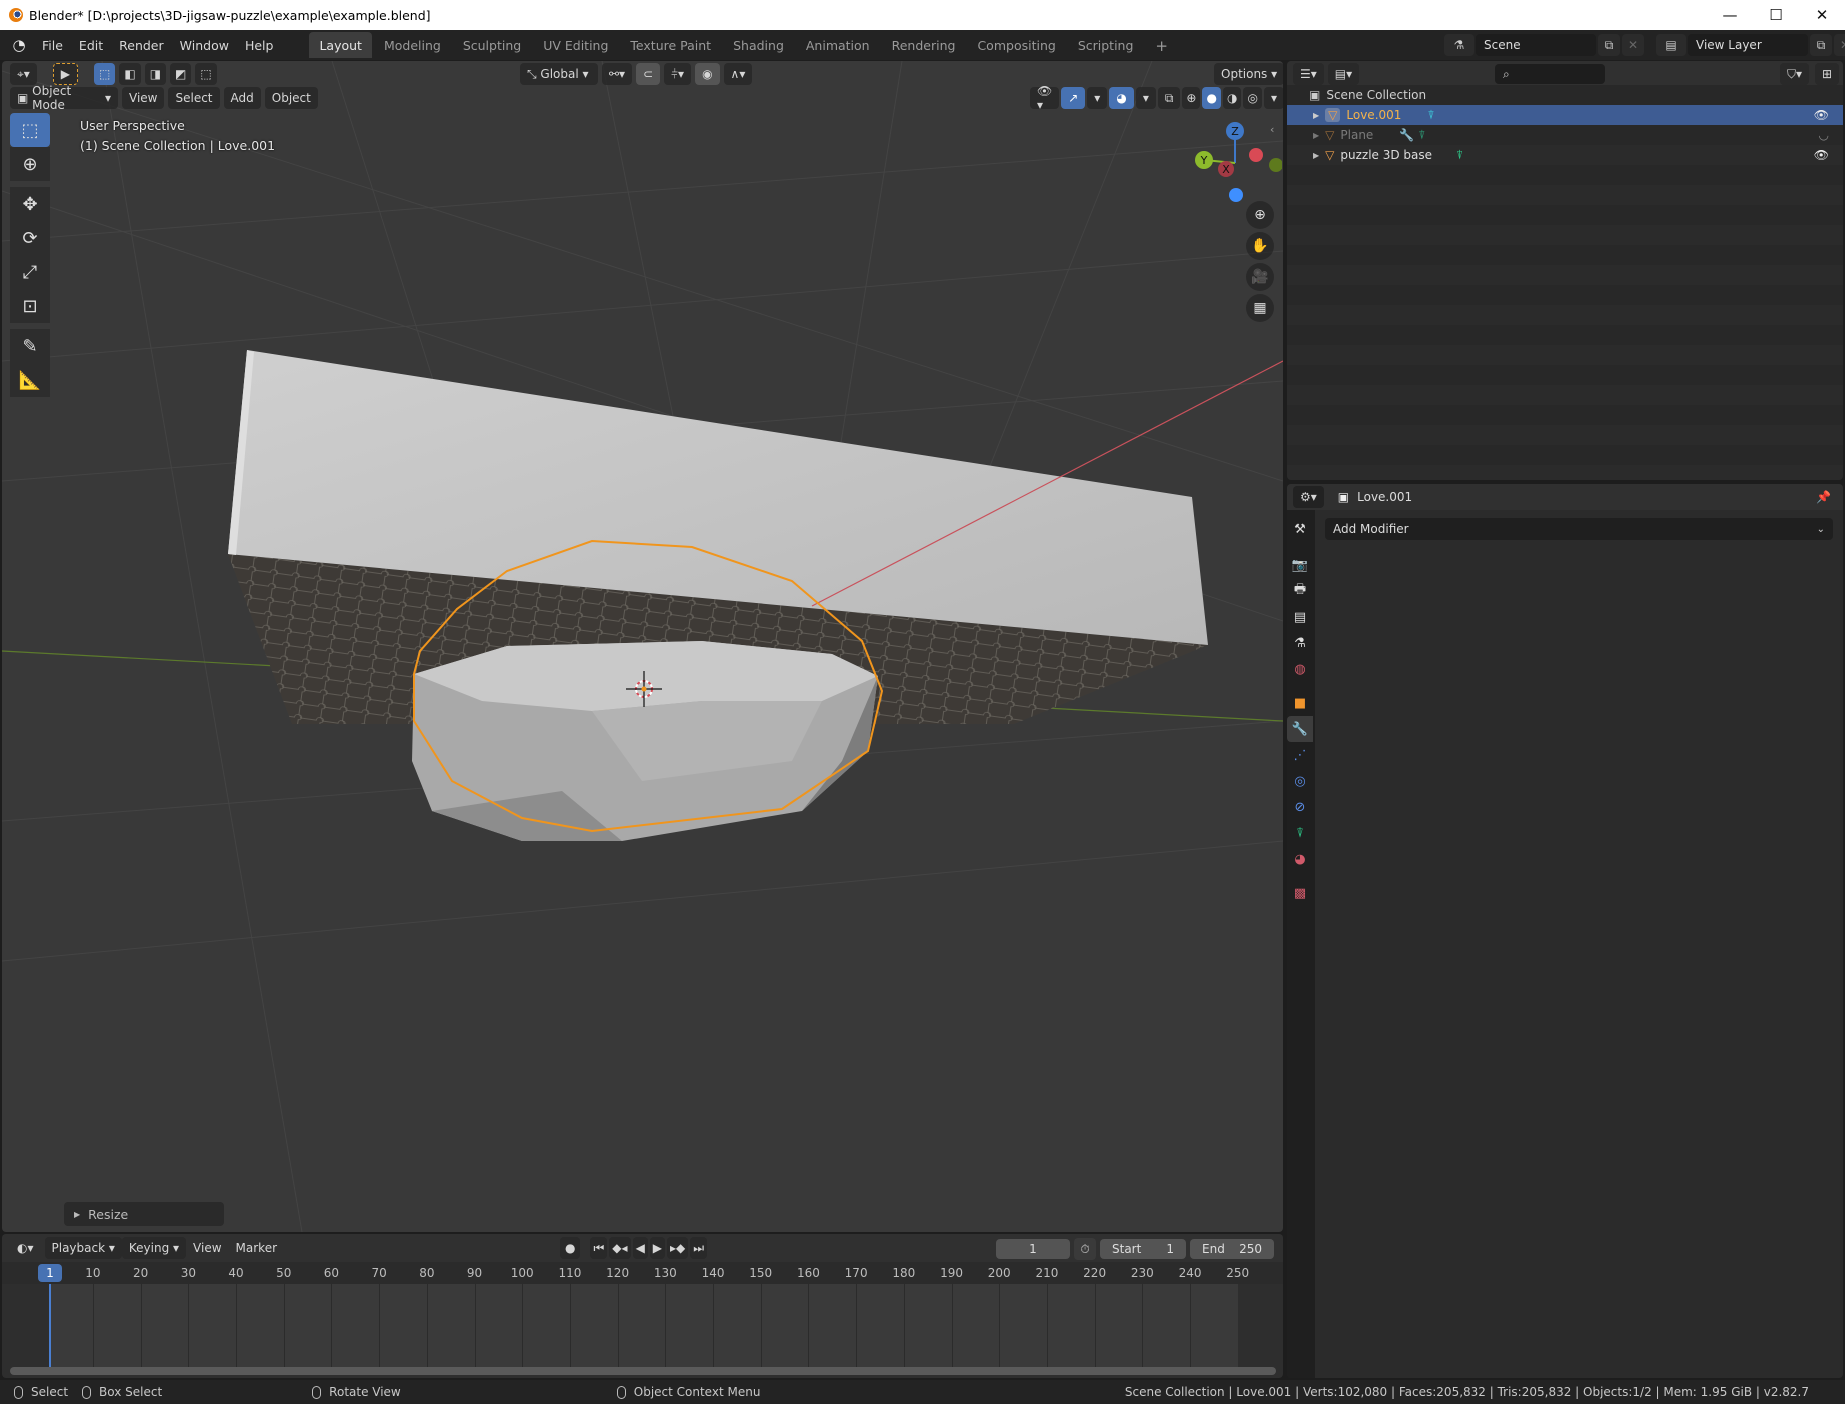  I want to click on sidebar-toggle-icon: ‹, so click(1272, 129).